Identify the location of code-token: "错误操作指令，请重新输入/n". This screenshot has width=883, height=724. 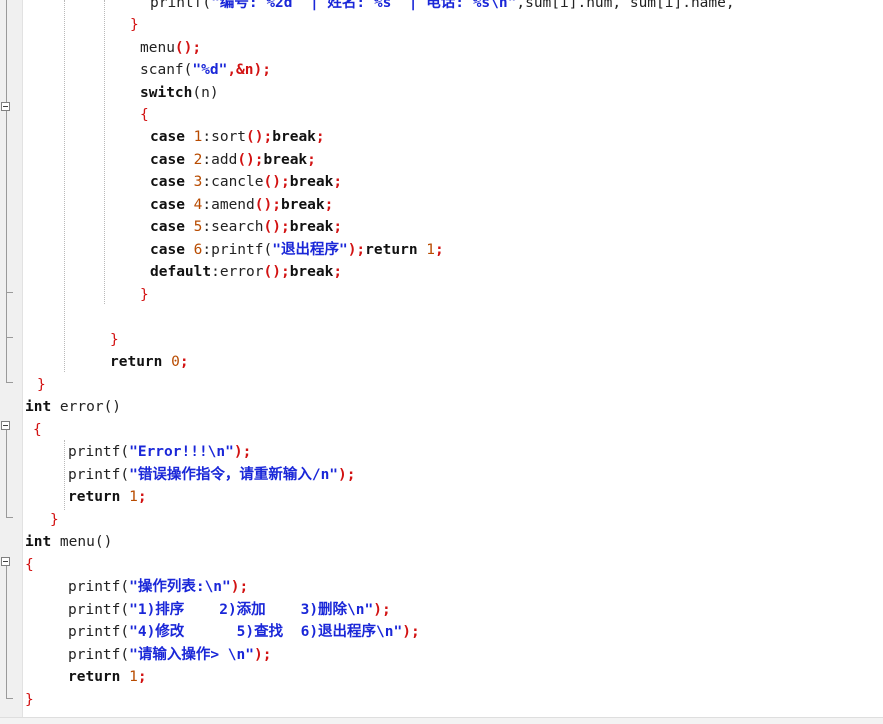
(234, 475).